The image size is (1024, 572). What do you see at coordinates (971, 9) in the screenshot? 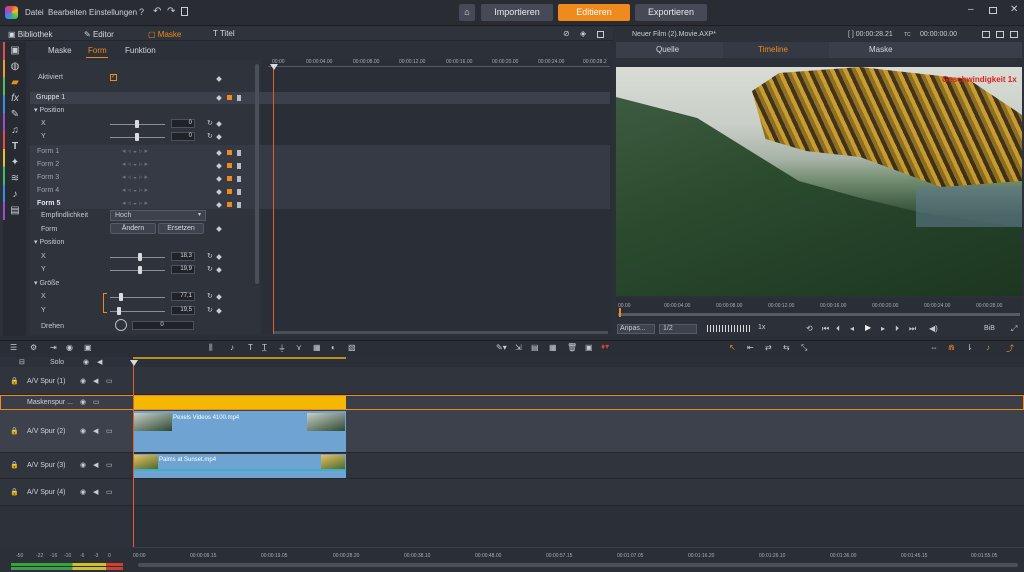
I see `minimize-icon: –` at bounding box center [971, 9].